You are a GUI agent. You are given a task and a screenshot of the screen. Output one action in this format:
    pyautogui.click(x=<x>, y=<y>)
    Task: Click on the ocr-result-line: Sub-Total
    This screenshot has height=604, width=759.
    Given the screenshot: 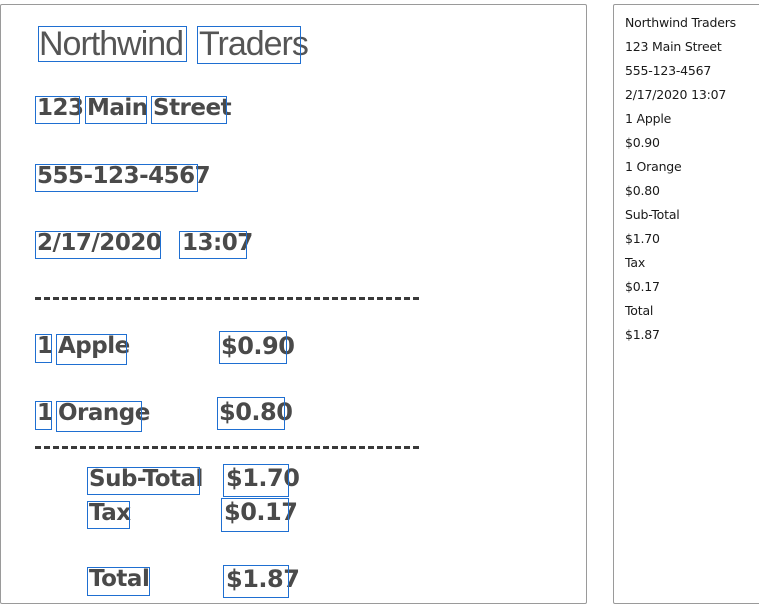 What is the action you would take?
    pyautogui.click(x=652, y=214)
    